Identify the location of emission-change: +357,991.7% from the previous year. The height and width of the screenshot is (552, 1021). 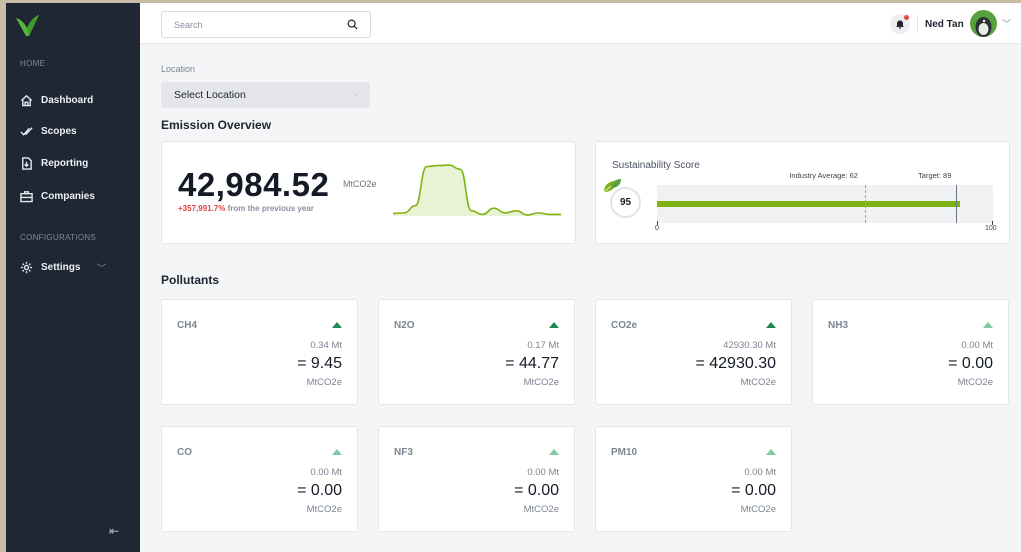
(246, 208).